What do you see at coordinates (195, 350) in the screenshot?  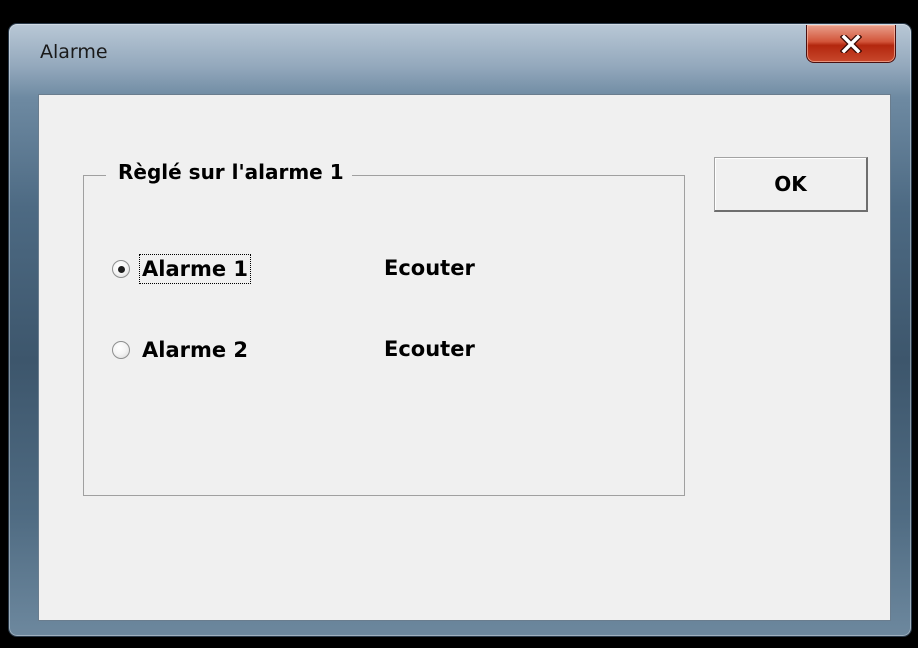 I see `radio-label-alarme-2: Alarme 2` at bounding box center [195, 350].